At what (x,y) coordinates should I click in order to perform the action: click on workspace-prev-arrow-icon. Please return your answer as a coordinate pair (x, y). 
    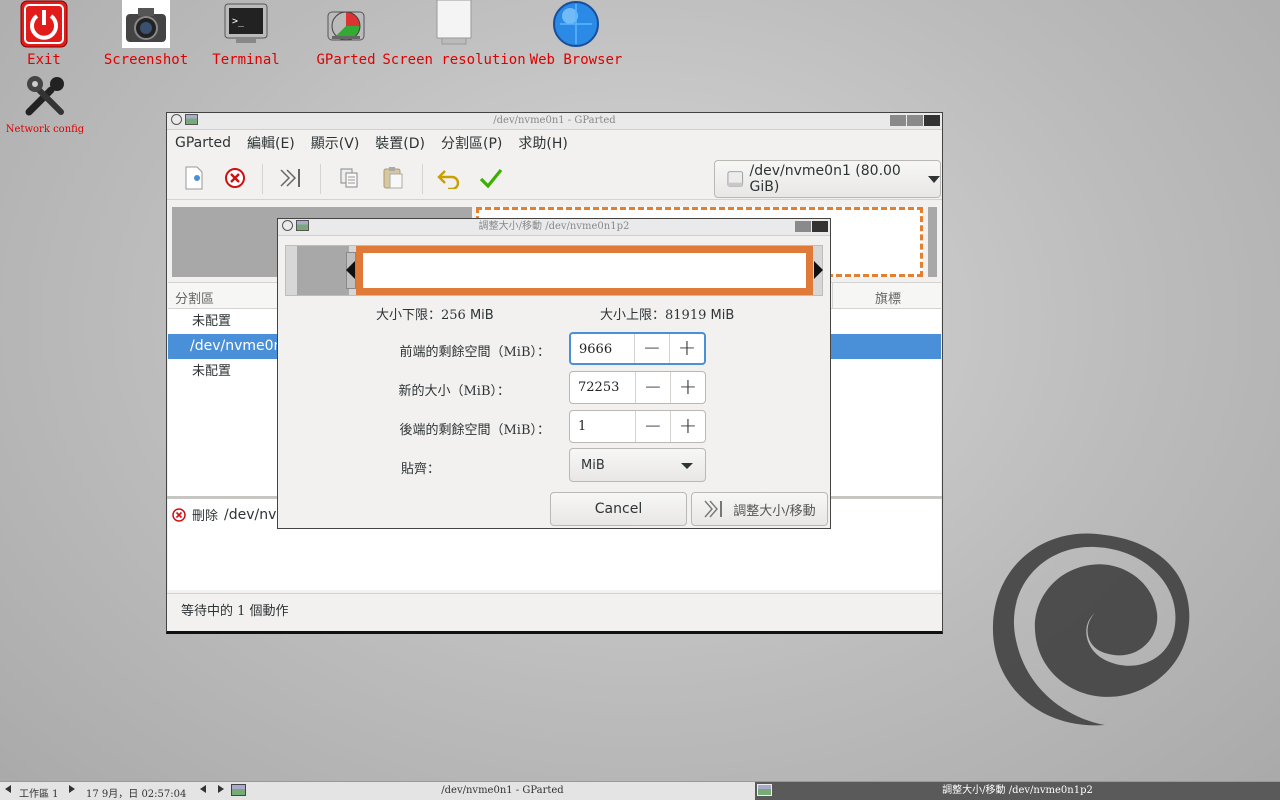
    Looking at the image, I should click on (8, 789).